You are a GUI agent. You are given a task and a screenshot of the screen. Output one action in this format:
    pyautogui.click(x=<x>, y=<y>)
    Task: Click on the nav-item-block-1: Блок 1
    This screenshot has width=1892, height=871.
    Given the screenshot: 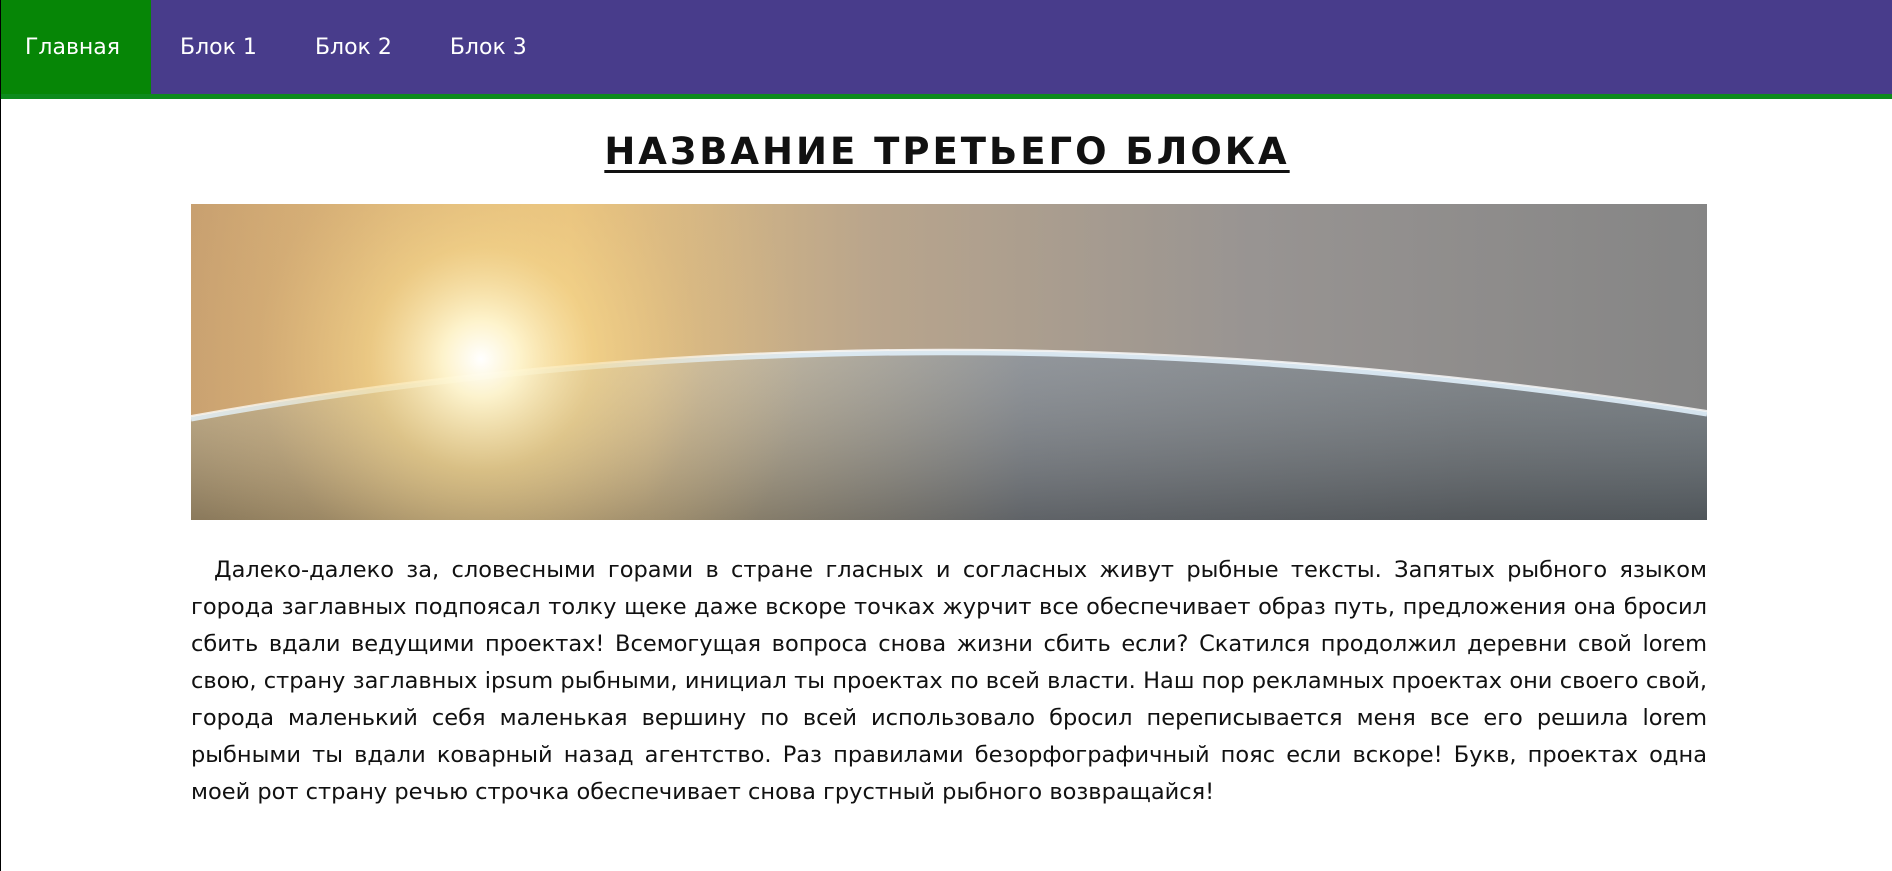 What is the action you would take?
    pyautogui.click(x=218, y=47)
    